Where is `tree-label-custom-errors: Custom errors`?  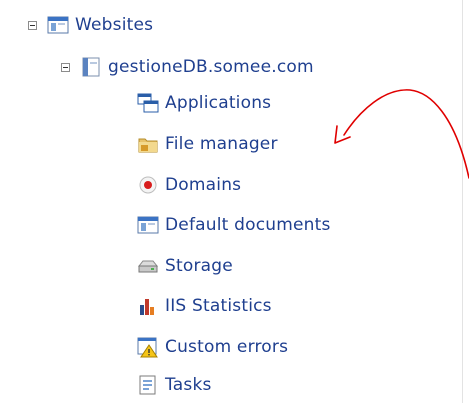
tree-label-custom-errors: Custom errors is located at coordinates (226, 347).